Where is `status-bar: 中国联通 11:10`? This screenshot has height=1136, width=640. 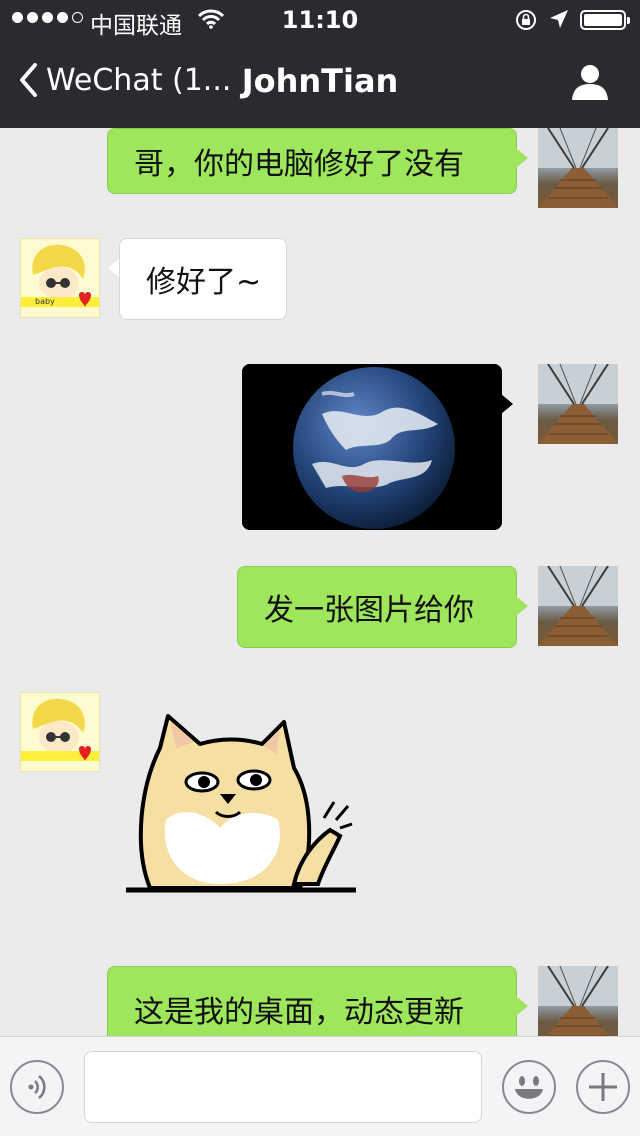 status-bar: 中国联通 11:10 is located at coordinates (320, 20).